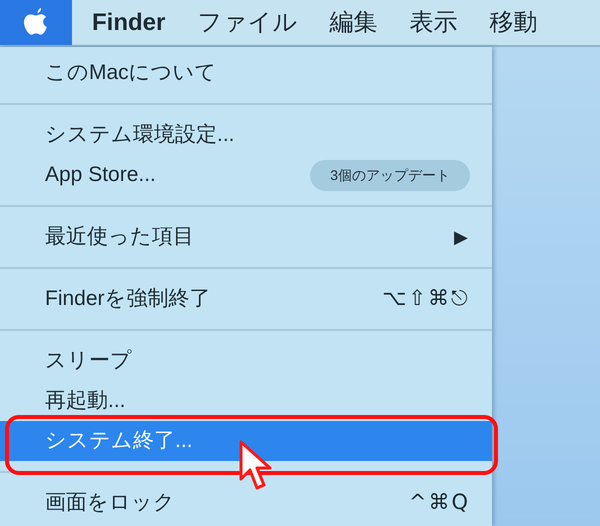 This screenshot has height=526, width=600. What do you see at coordinates (247, 22) in the screenshot?
I see `menu-bar-item: ファイル` at bounding box center [247, 22].